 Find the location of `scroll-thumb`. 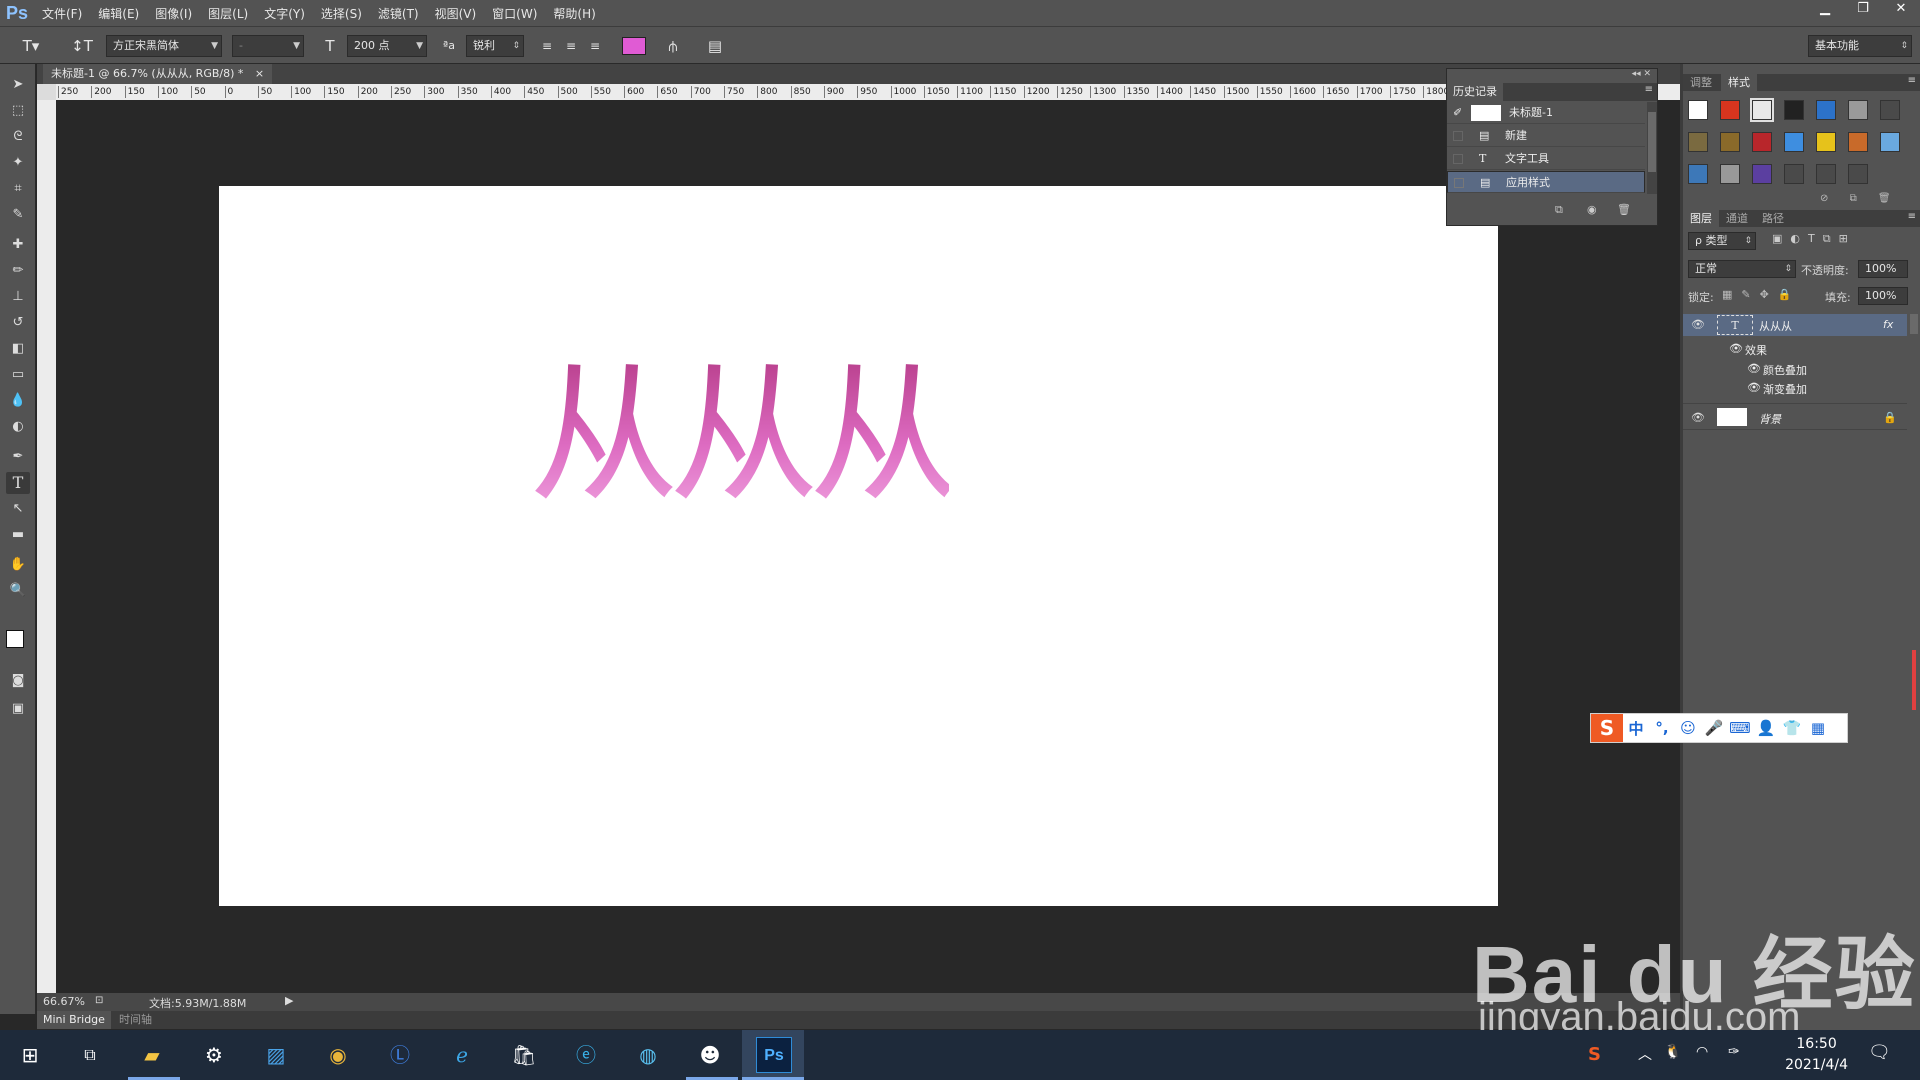

scroll-thumb is located at coordinates (1652, 142).